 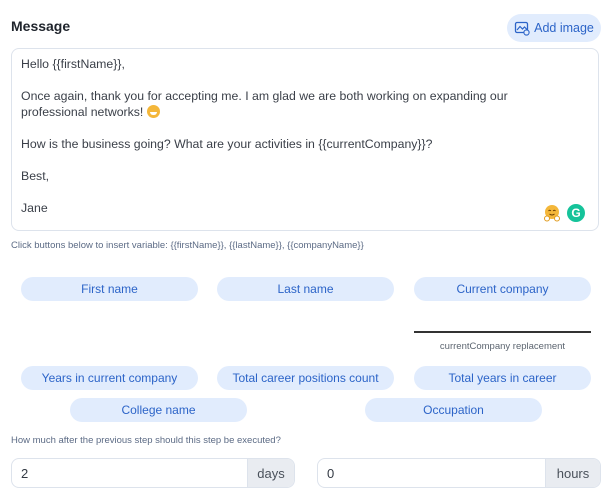 I want to click on hugging-emoji-icon, so click(x=552, y=213).